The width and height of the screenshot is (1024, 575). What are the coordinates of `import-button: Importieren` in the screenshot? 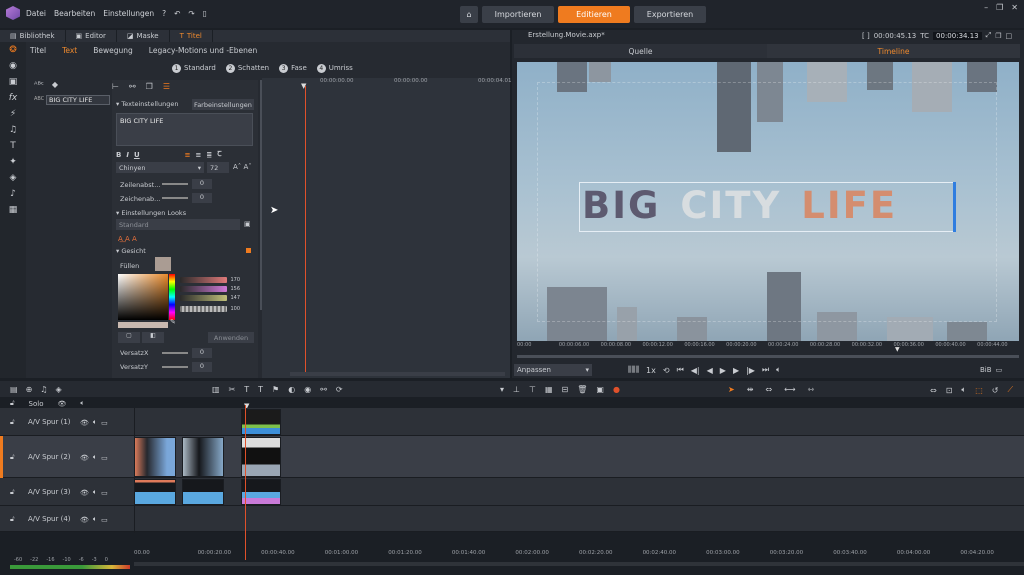 It's located at (518, 14).